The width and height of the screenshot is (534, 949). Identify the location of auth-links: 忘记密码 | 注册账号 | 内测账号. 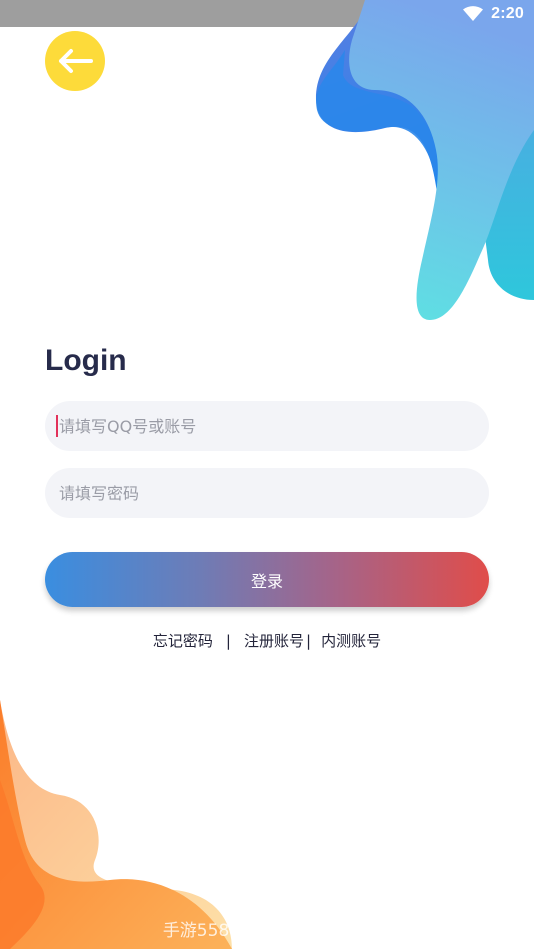
(267, 640).